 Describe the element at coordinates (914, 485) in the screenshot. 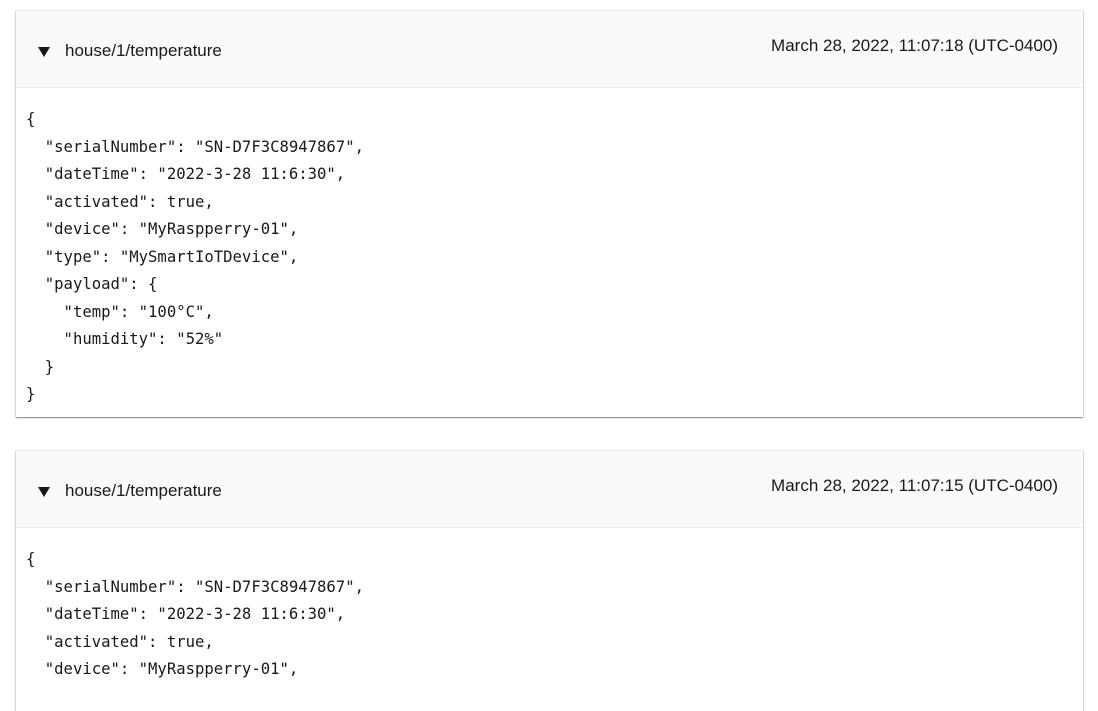

I see `message-timestamp: March 28, 2022, 11:07:15 (UTC-0400)` at that location.